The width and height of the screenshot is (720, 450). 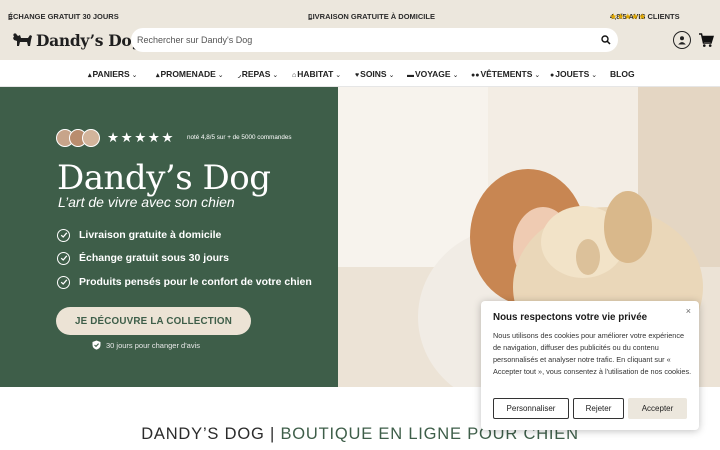 I want to click on brand-heading: DANDY’S DOG |, so click(x=208, y=434).